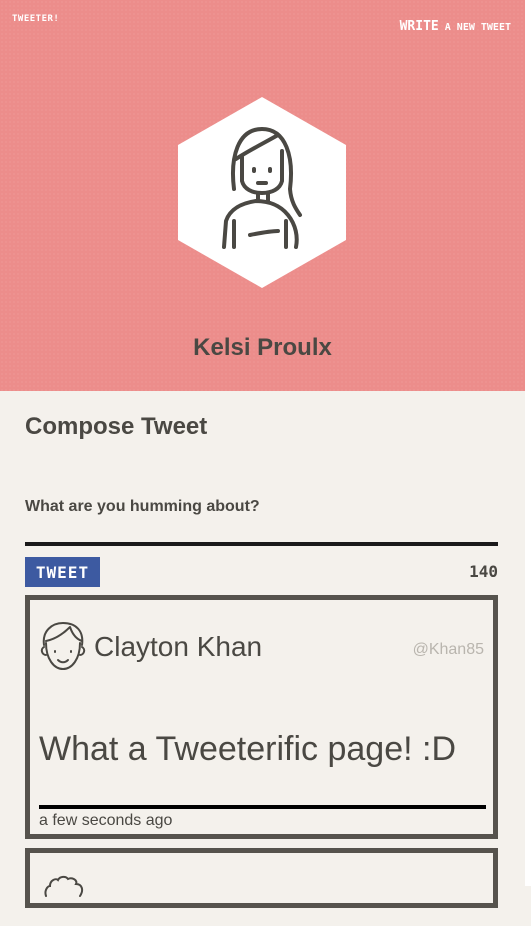 This screenshot has height=926, width=531. I want to click on tweet-text-input, so click(261, 521).